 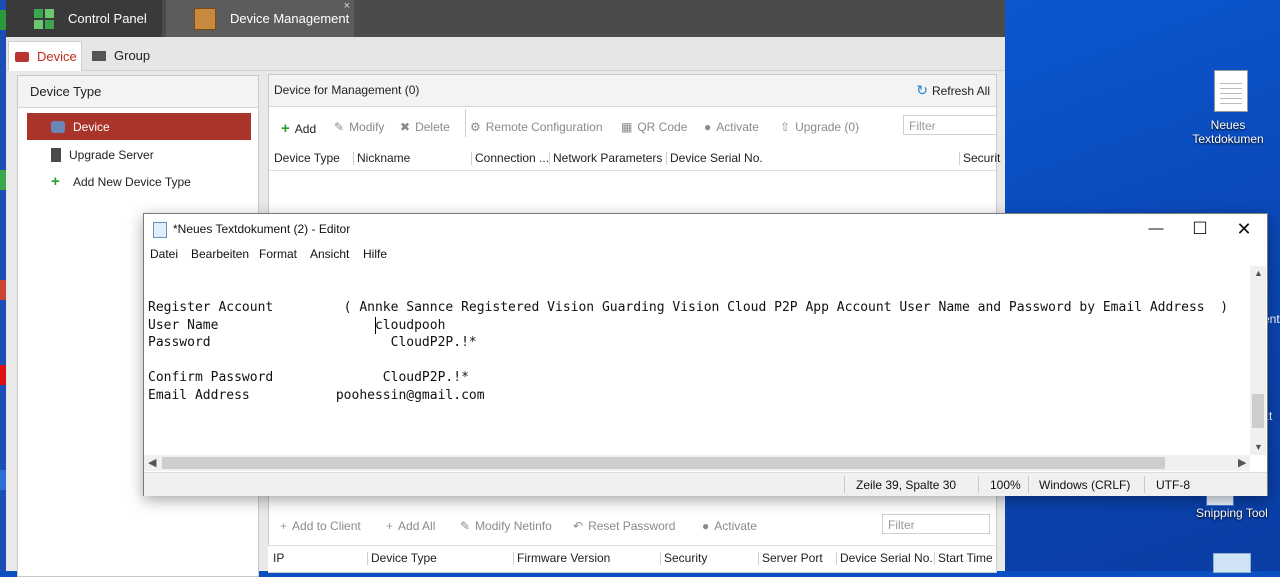 I want to click on activate-online-button: ● Activate, so click(x=729, y=526).